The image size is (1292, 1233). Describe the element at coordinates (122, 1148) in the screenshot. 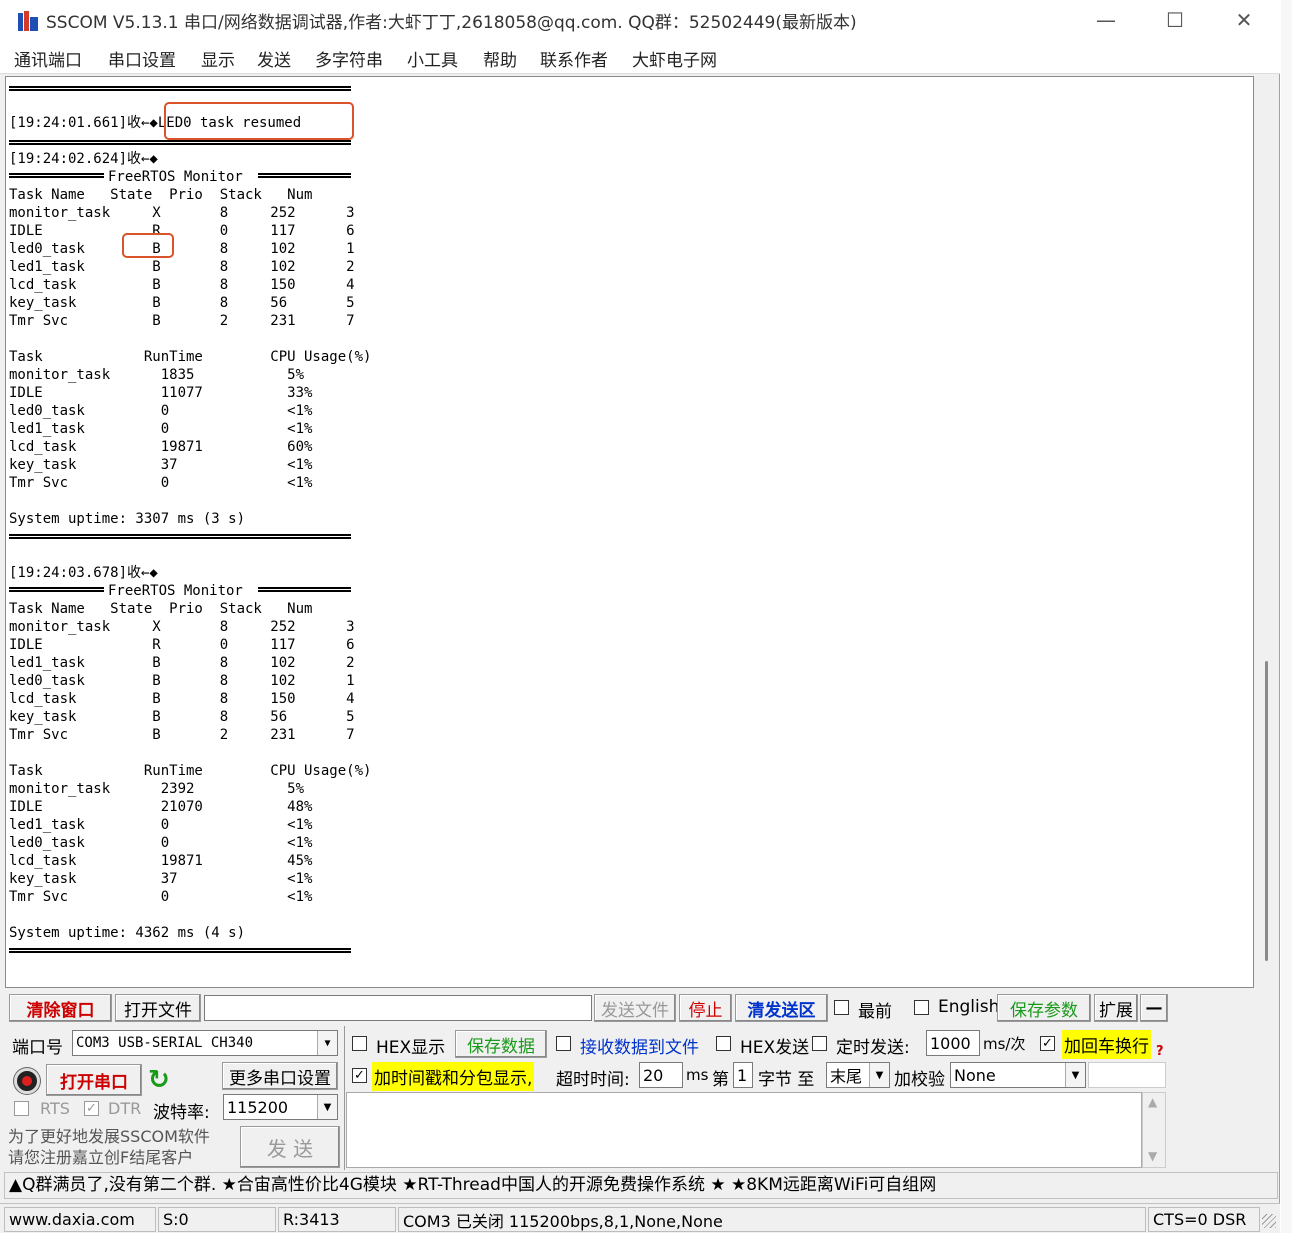

I see `promo-text: 为了更好地发展SSCOM软件 请您注册嘉立创F结尾客户` at that location.